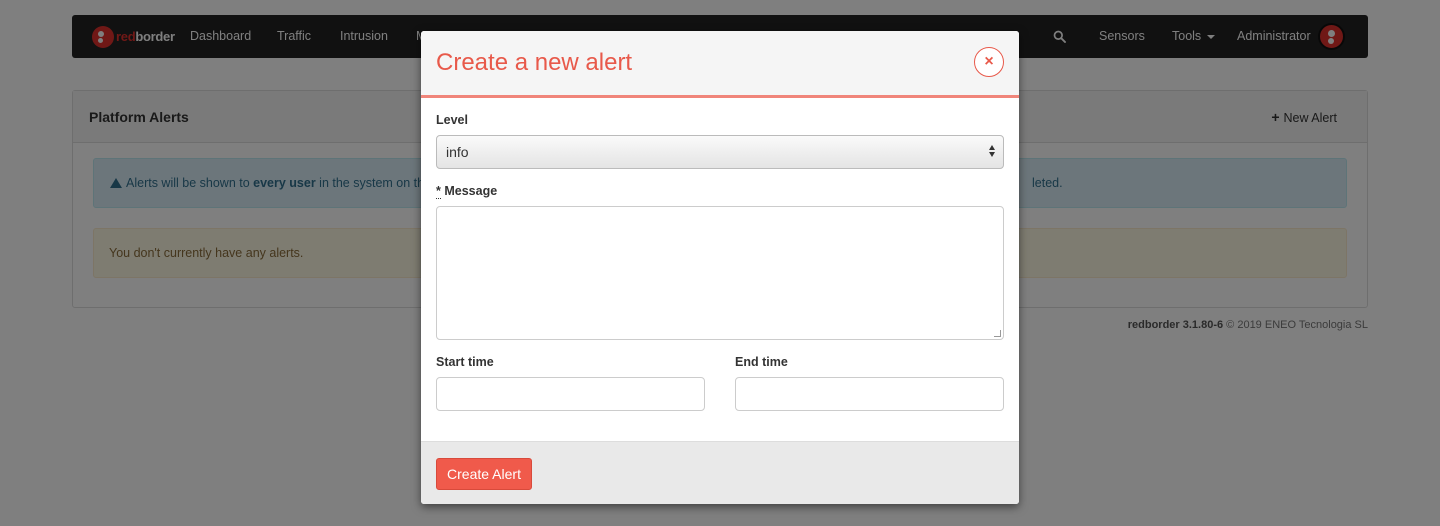 This screenshot has width=1440, height=526. What do you see at coordinates (465, 362) in the screenshot?
I see `start-time-label: Start time` at bounding box center [465, 362].